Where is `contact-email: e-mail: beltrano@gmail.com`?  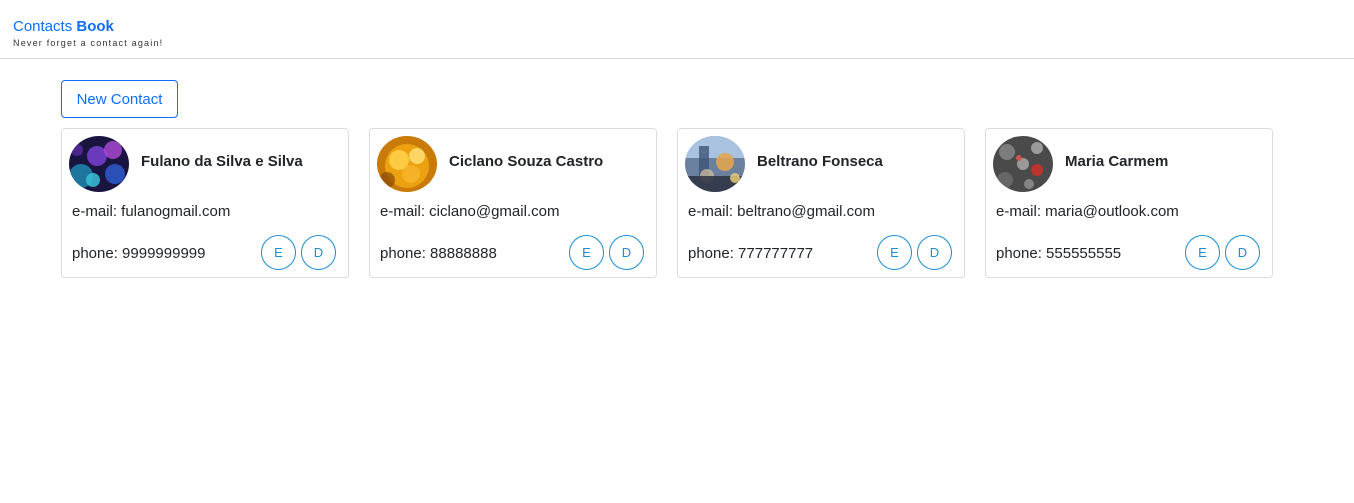 contact-email: e-mail: beltrano@gmail.com is located at coordinates (781, 211).